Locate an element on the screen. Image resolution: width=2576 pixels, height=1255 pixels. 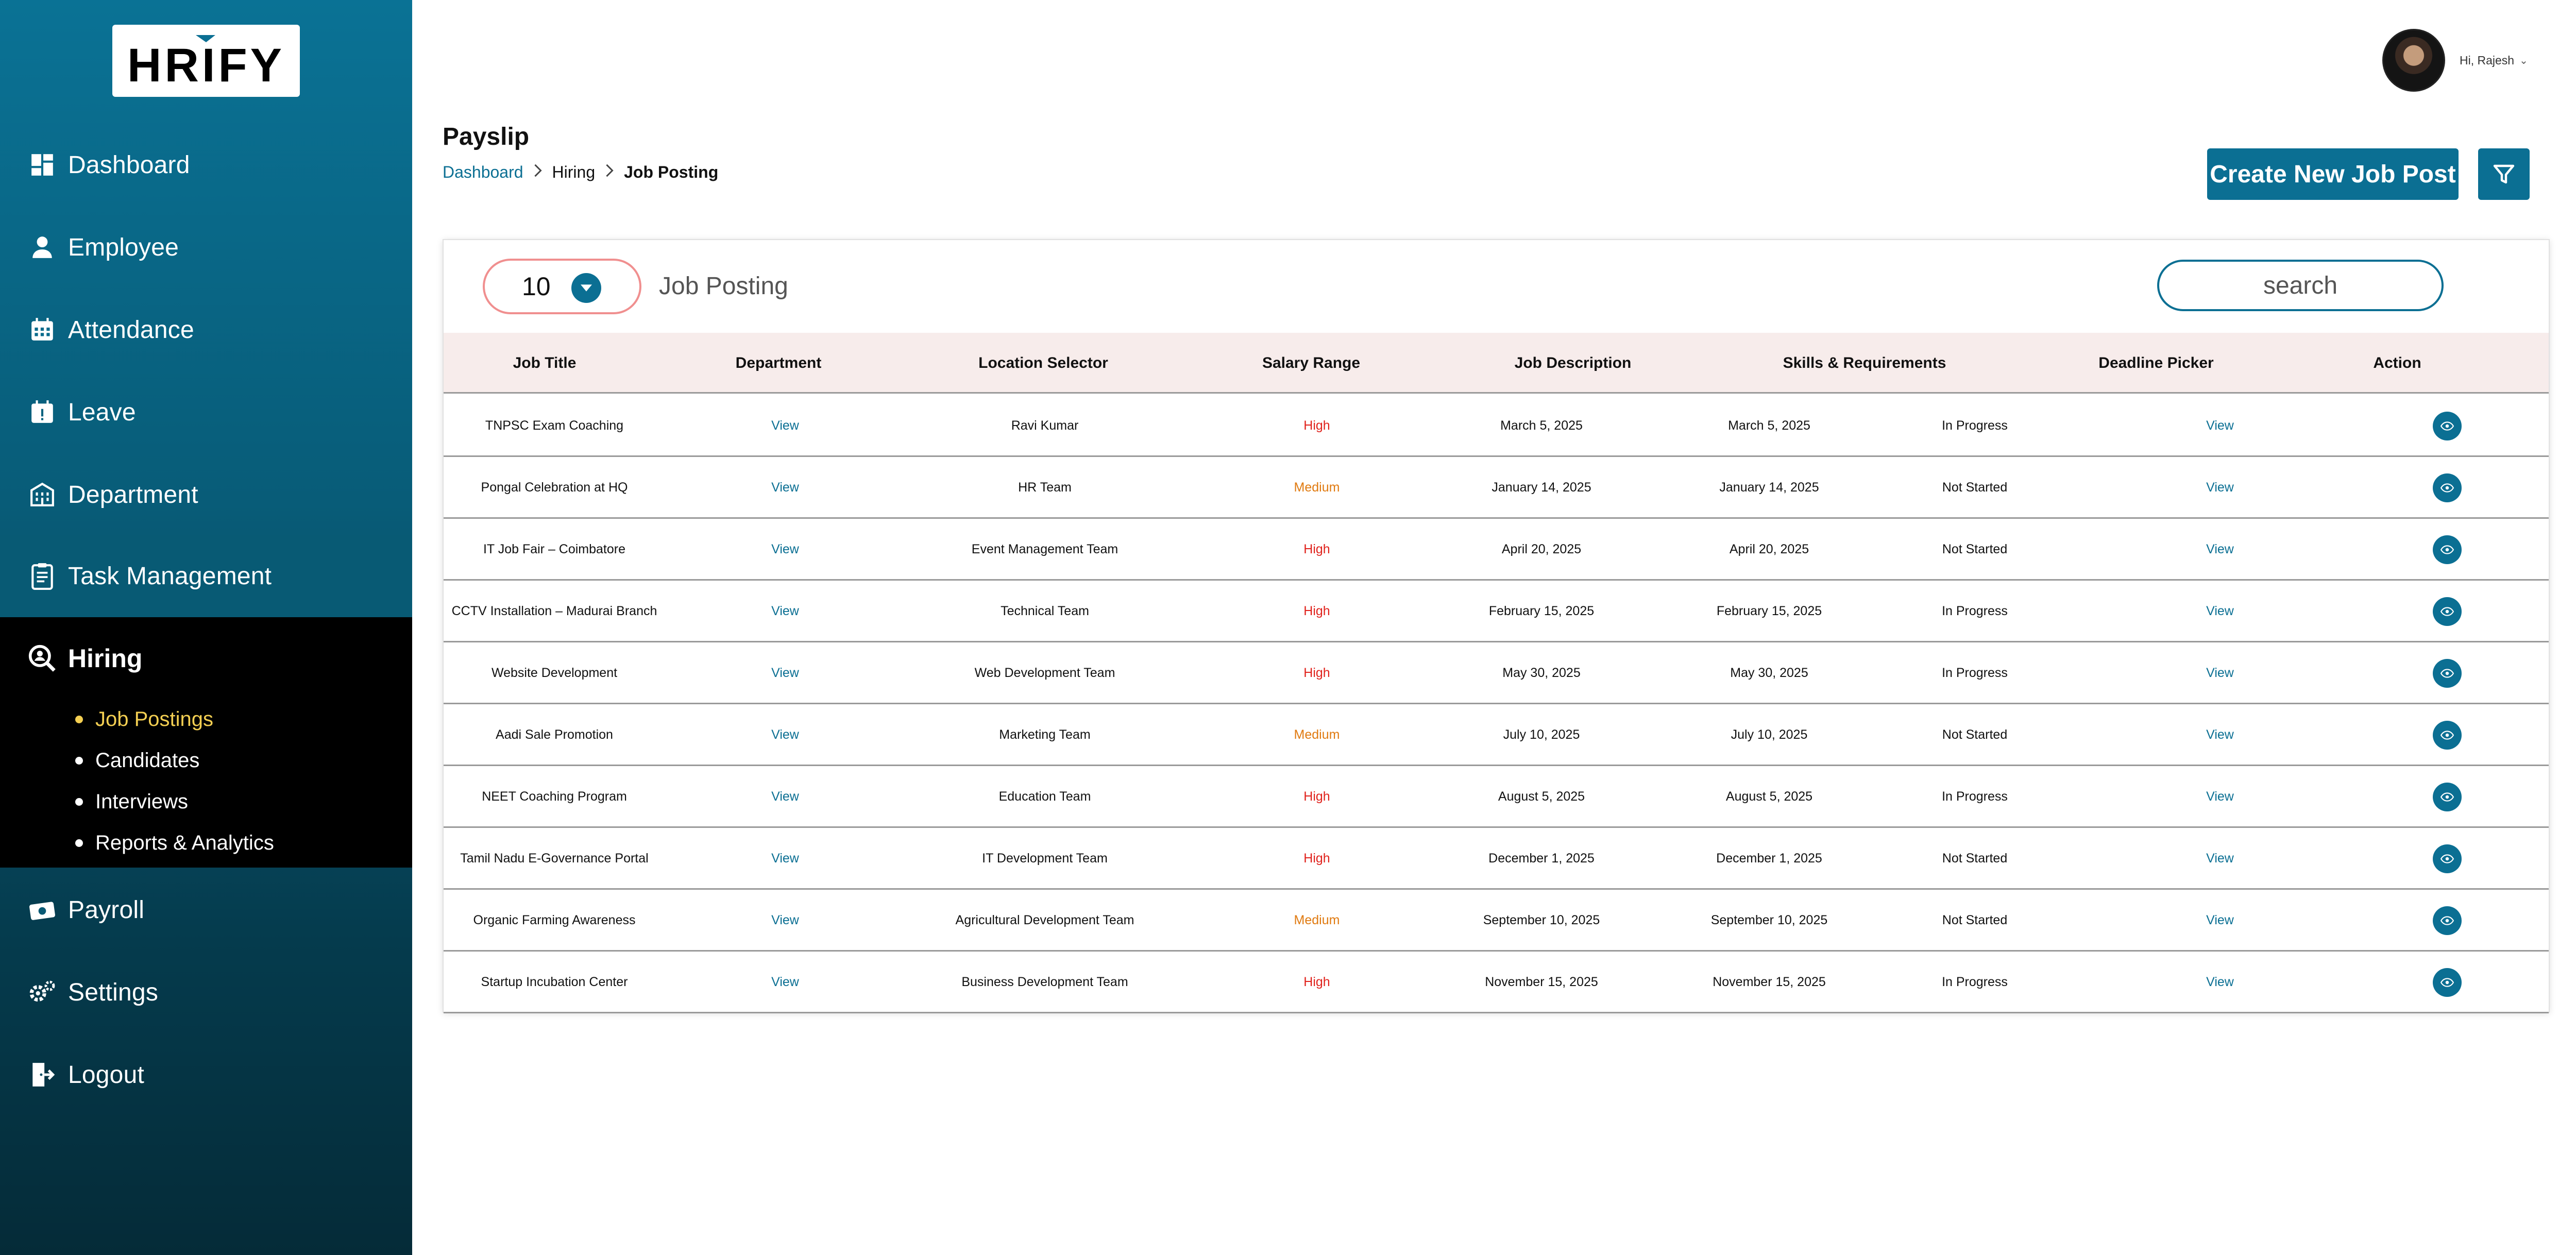
skills-cell: January 14, 2025 is located at coordinates (1769, 487).